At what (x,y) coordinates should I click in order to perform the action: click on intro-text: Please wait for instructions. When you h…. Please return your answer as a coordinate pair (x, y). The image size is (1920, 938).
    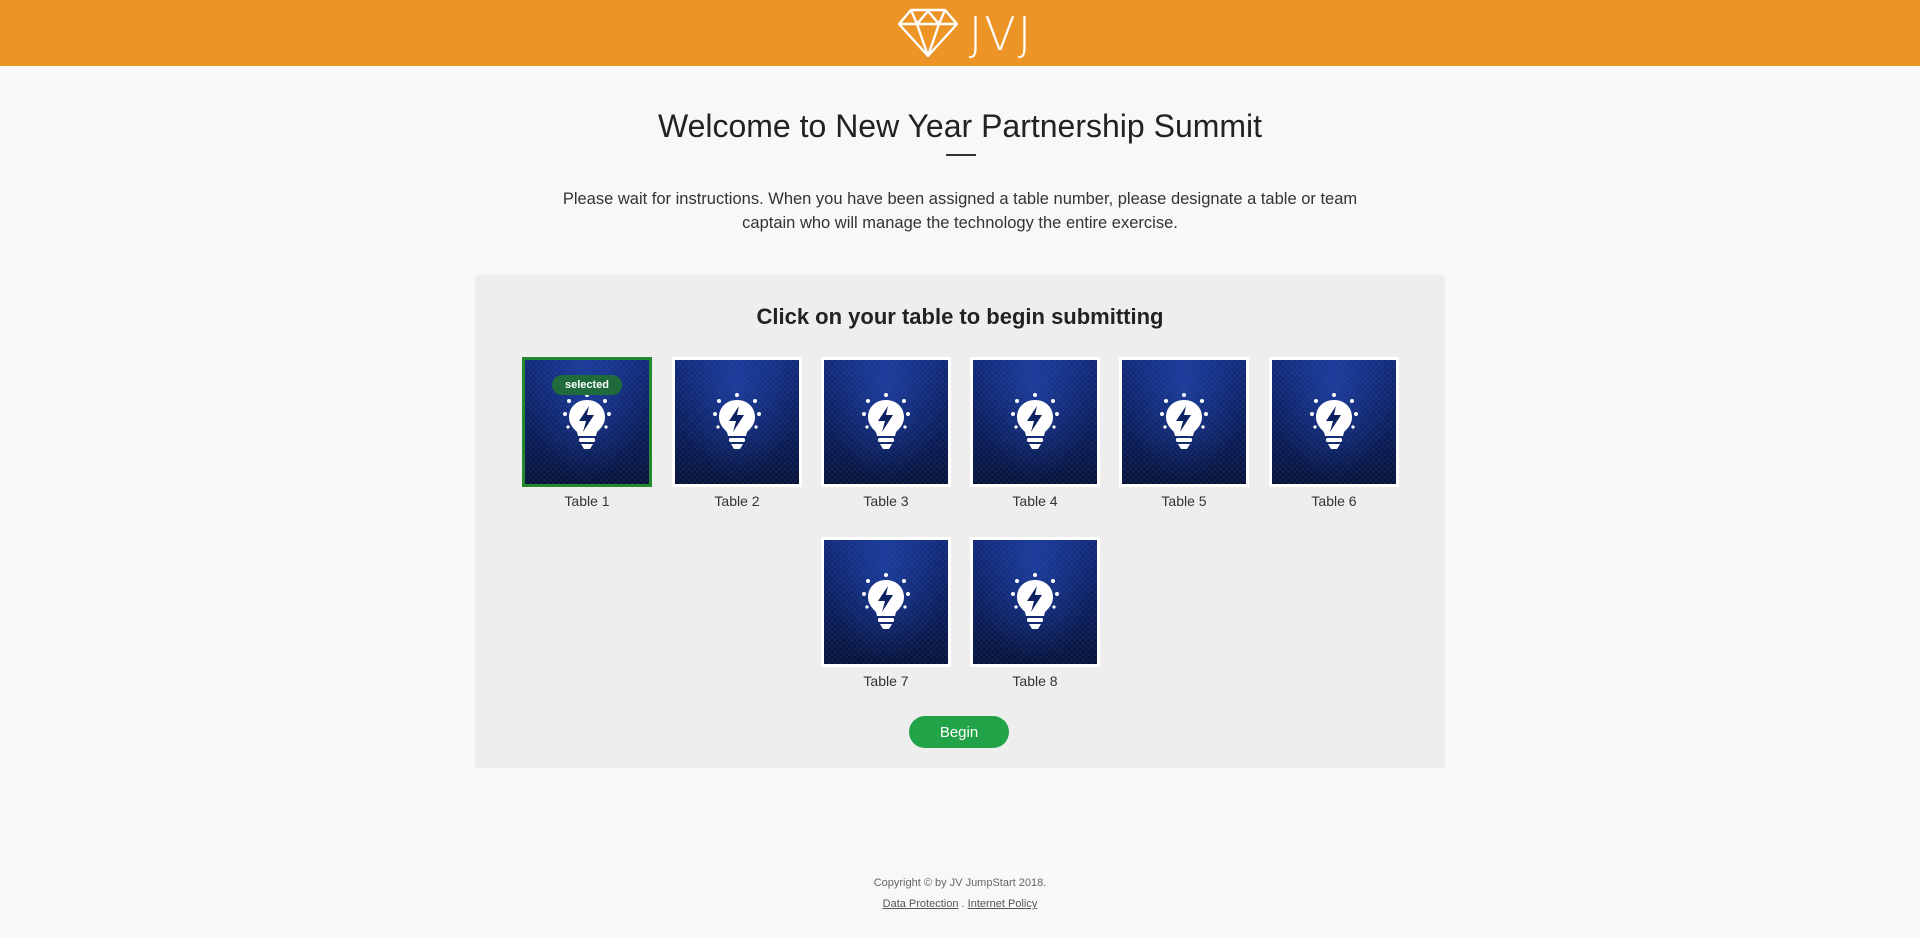
    Looking at the image, I should click on (960, 211).